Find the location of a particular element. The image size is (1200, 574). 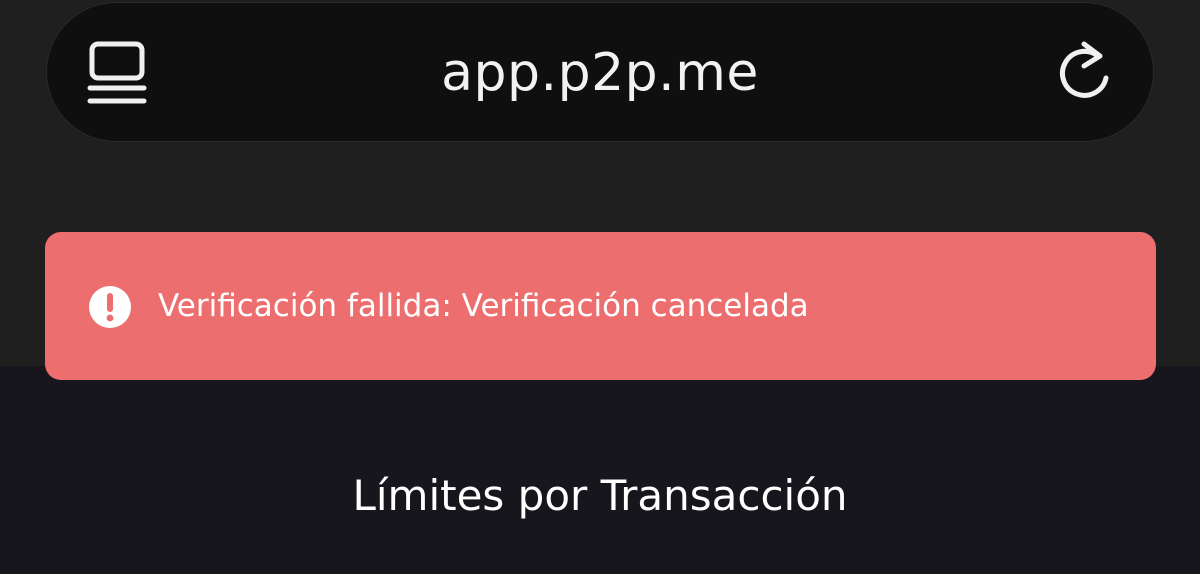

reload-icon is located at coordinates (1084, 71).